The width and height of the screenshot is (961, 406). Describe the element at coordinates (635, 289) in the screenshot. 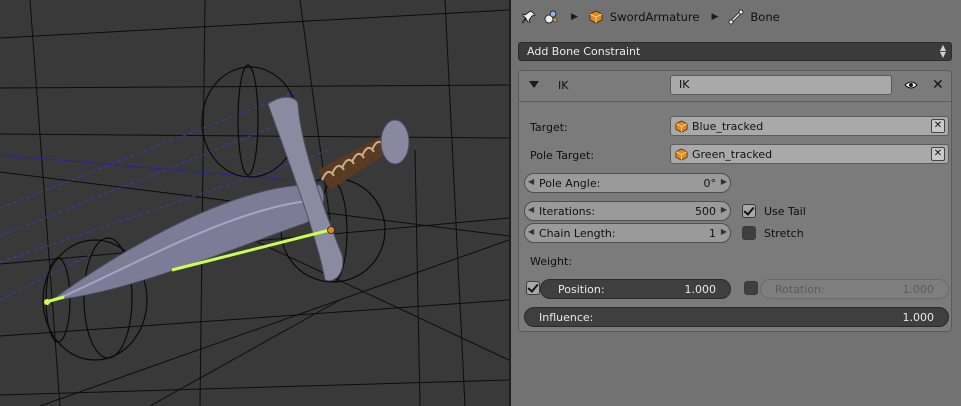

I see `position-slider: Position: 1.000` at that location.